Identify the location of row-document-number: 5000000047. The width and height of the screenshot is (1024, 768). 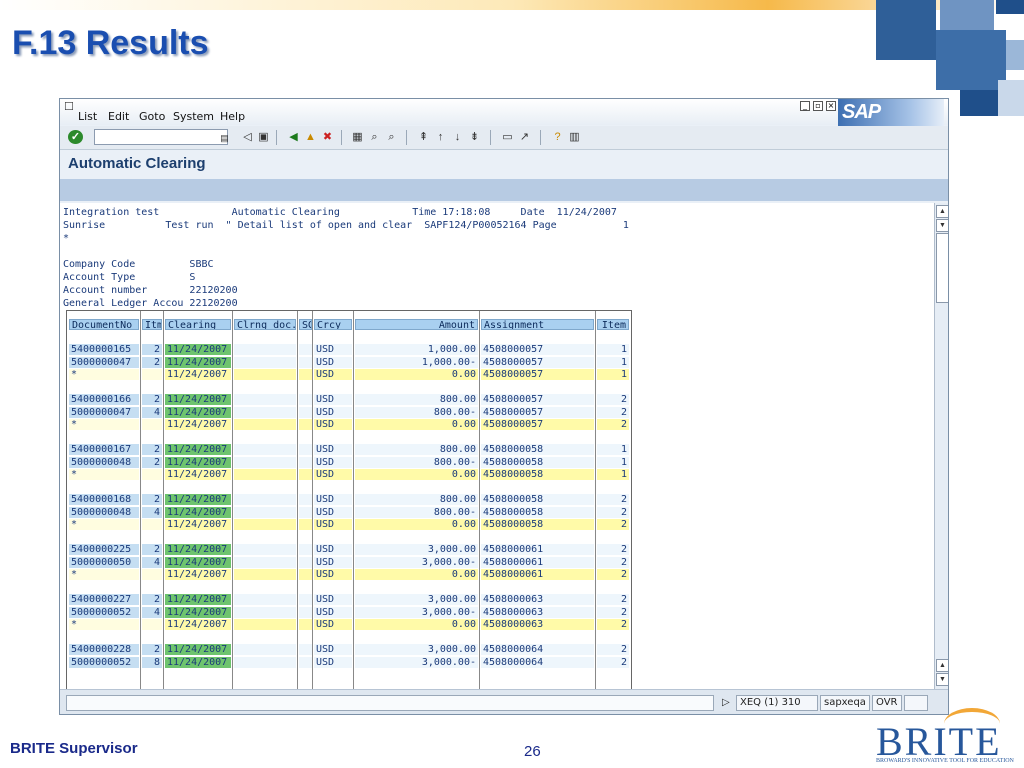
(104, 412).